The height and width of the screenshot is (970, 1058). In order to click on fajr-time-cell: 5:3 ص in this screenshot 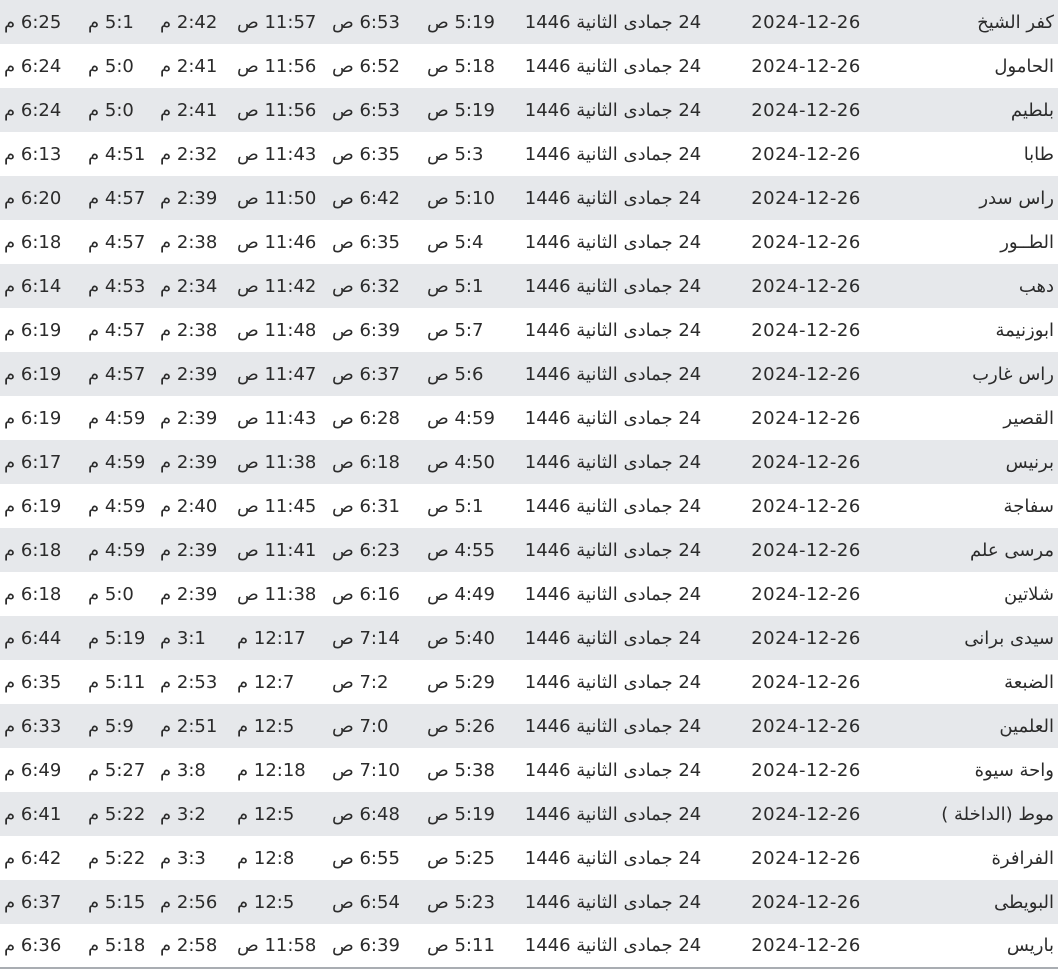, I will do `click(470, 154)`.